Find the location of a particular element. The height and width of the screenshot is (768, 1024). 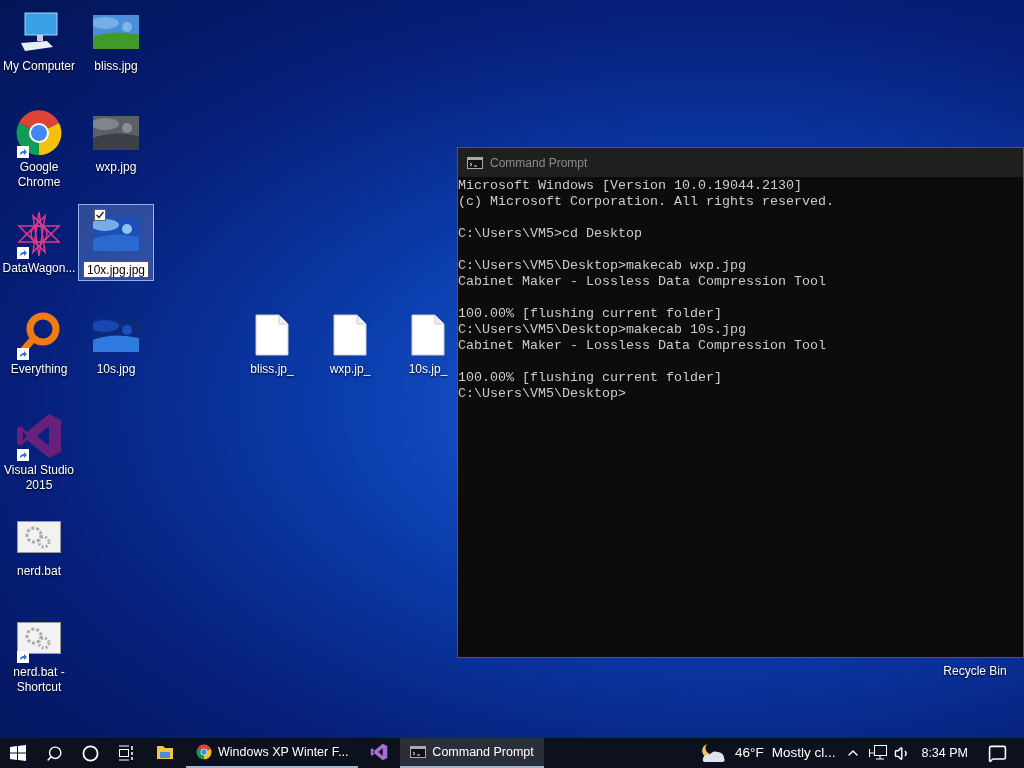

checkbox is located at coordinates (100, 215).